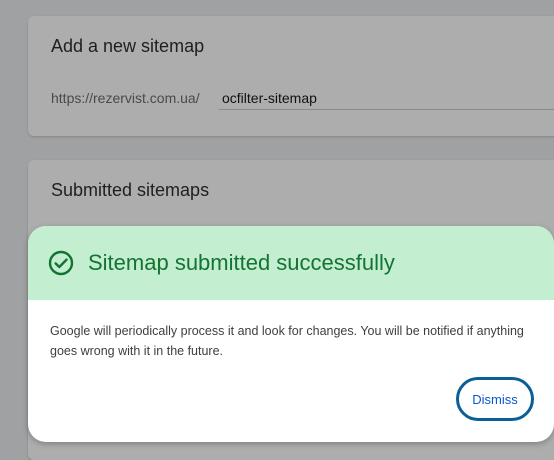 Image resolution: width=554 pixels, height=460 pixels. What do you see at coordinates (130, 190) in the screenshot?
I see `submitted-sitemaps-title: Submitted sitemaps` at bounding box center [130, 190].